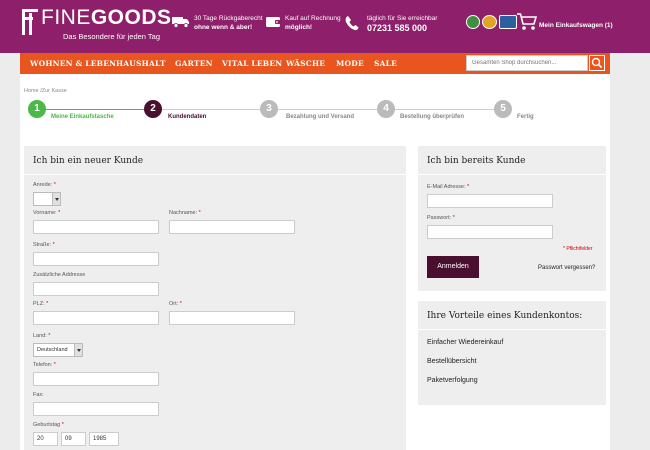 The width and height of the screenshot is (650, 450). Describe the element at coordinates (305, 63) in the screenshot. I see `nav-item-waesche: WÄSCHE` at that location.